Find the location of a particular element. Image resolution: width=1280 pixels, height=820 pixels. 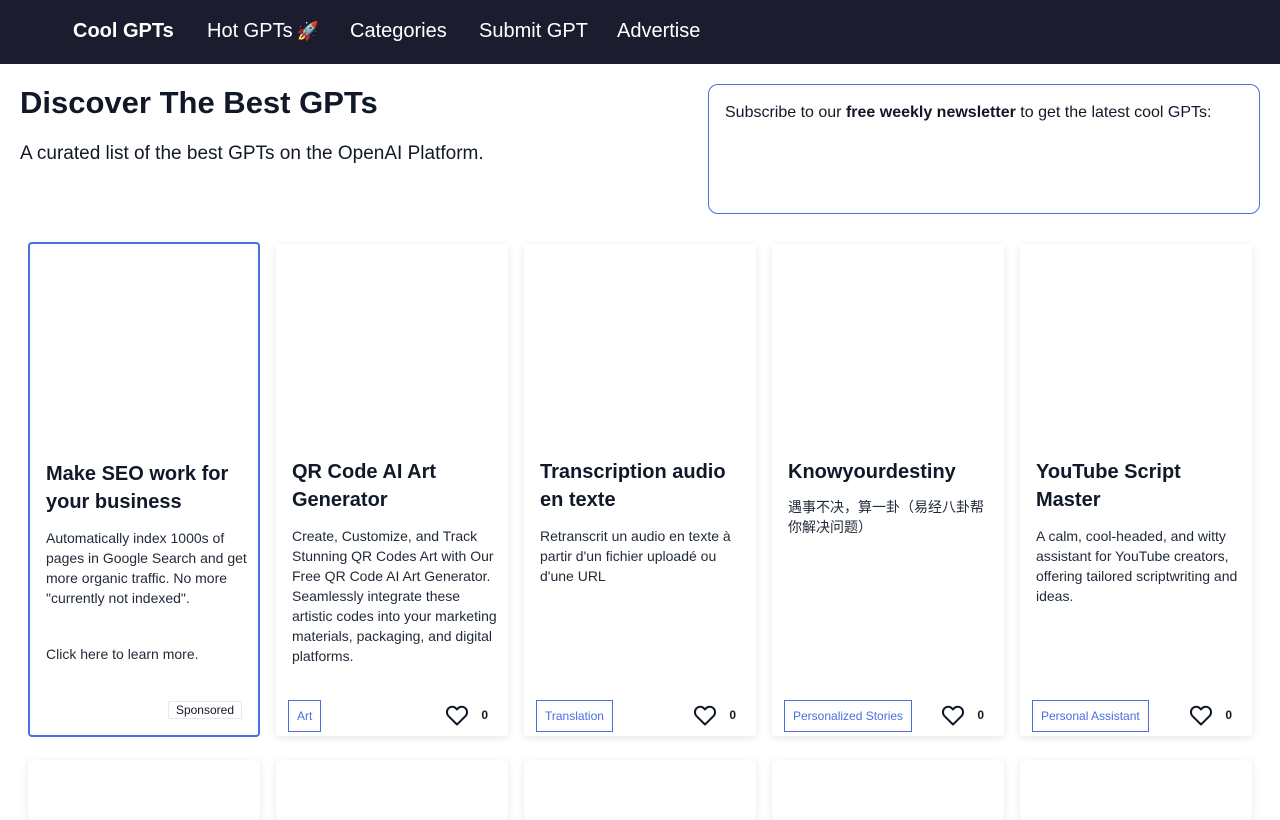

card-title: Knowyourdestiny is located at coordinates (872, 472).